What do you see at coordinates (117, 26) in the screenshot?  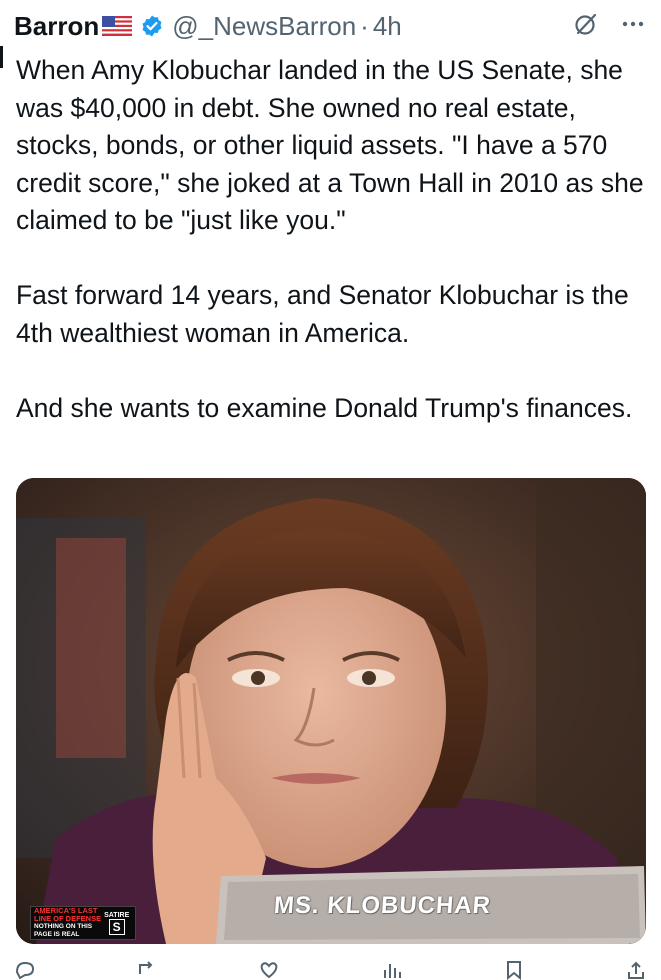 I see `us-flag-icon` at bounding box center [117, 26].